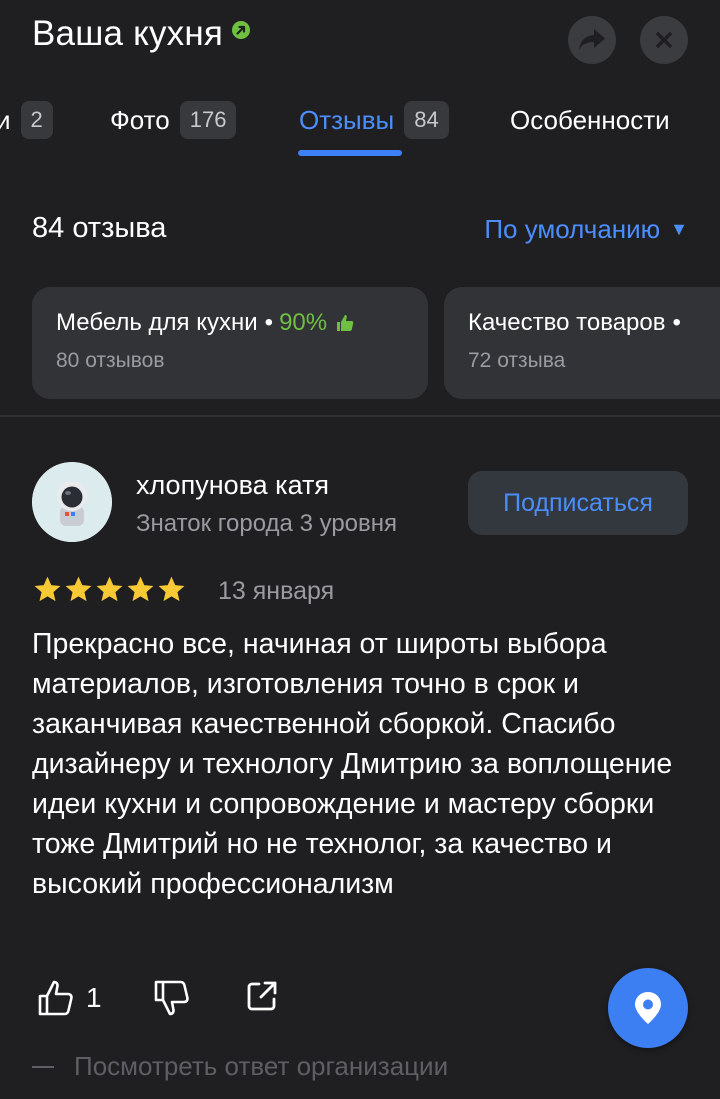 The width and height of the screenshot is (720, 1099). Describe the element at coordinates (360, 416) in the screenshot. I see `section-divider` at that location.